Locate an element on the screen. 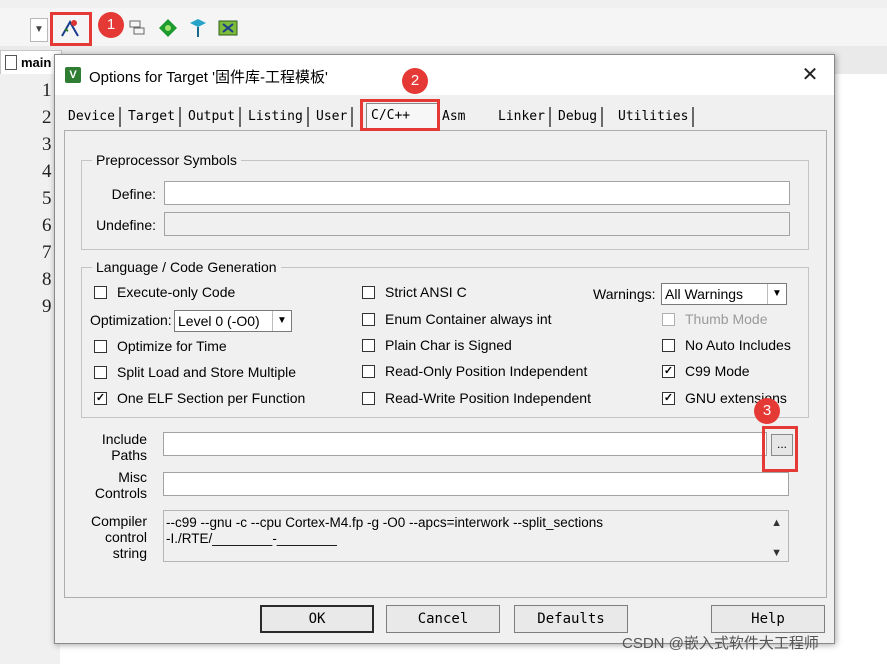 This screenshot has width=887, height=664. document-icon is located at coordinates (11, 62).